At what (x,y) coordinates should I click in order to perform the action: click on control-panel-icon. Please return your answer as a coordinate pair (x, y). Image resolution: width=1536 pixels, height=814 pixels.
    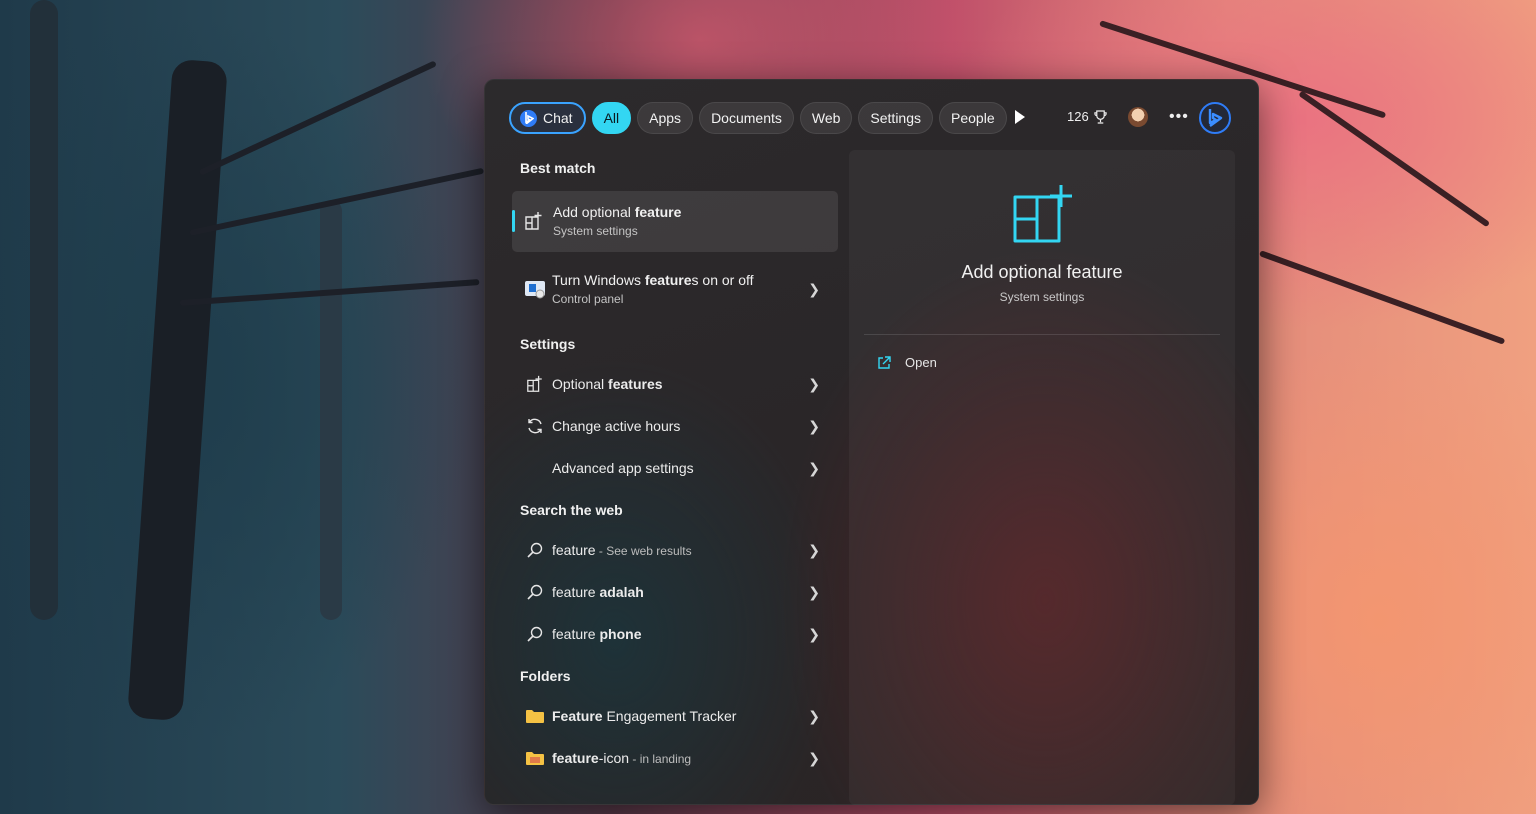
    Looking at the image, I should click on (535, 289).